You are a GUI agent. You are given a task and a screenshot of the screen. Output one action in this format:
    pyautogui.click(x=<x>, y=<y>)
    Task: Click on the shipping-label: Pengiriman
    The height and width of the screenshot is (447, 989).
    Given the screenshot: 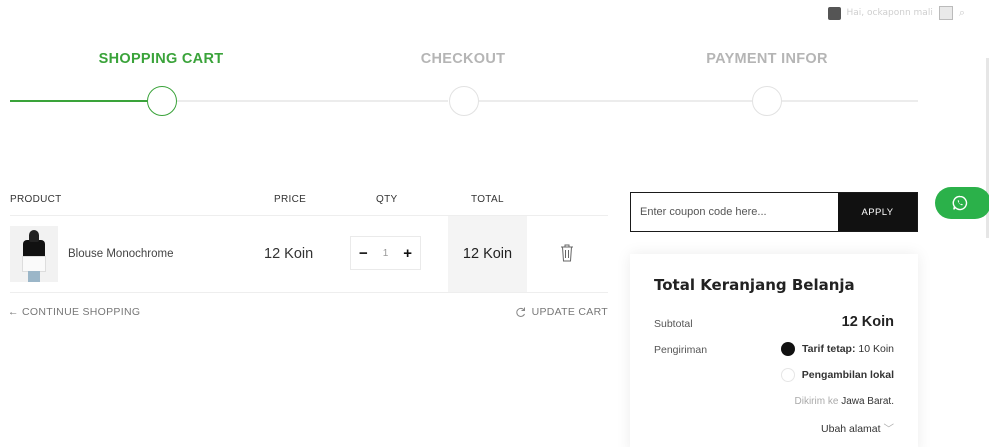 What is the action you would take?
    pyautogui.click(x=681, y=350)
    